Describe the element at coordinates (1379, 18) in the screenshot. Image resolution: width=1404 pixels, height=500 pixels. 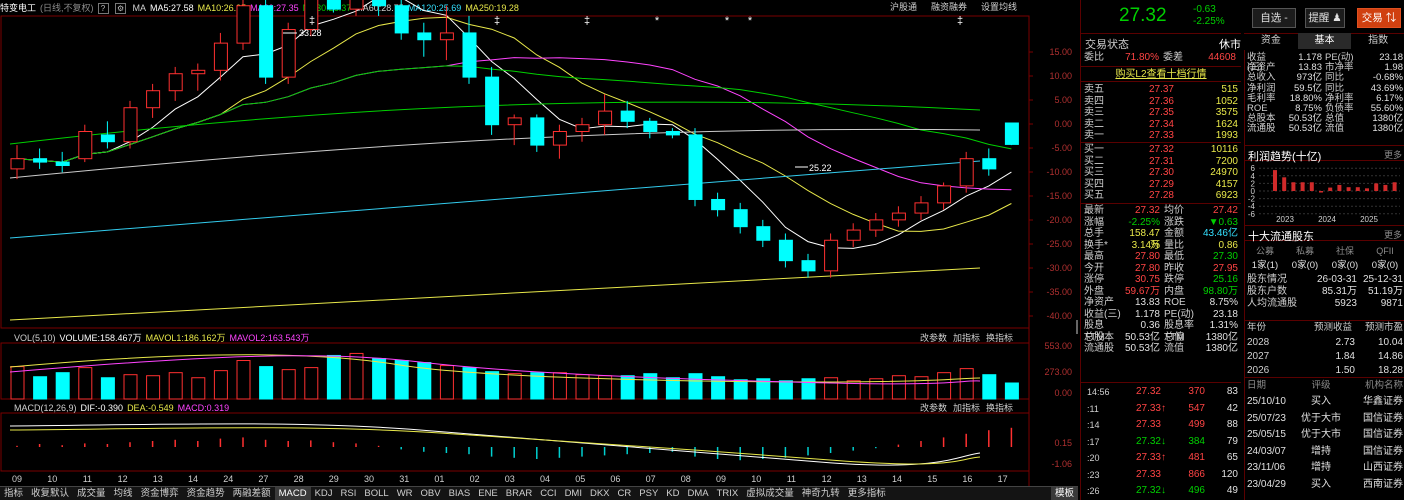
I see `trade-button: 交易 ⇅` at that location.